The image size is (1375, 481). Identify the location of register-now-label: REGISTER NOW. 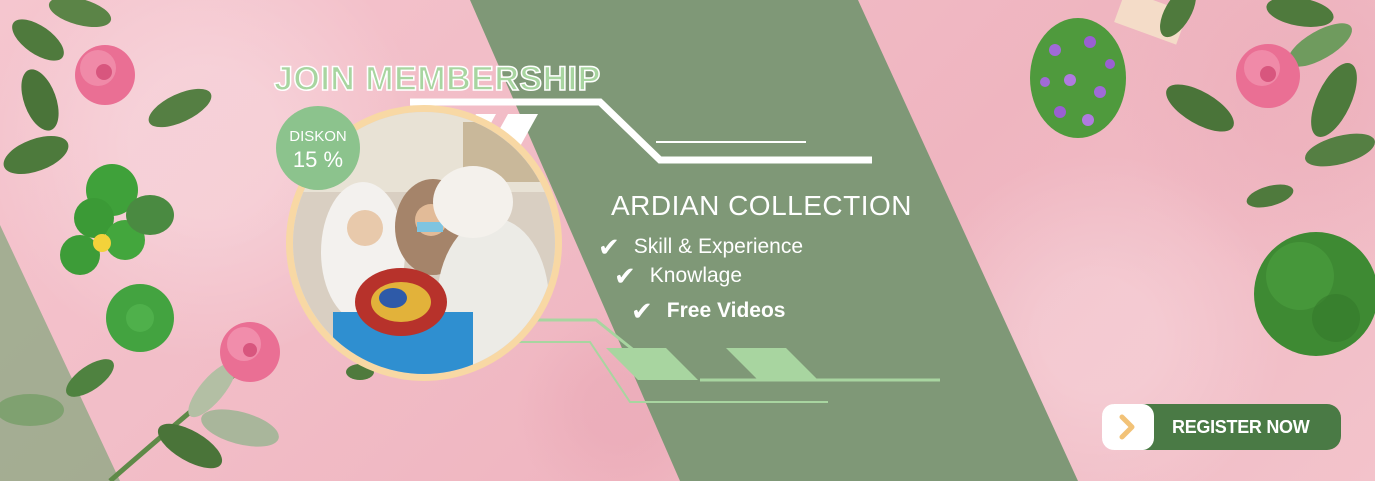
(1241, 426).